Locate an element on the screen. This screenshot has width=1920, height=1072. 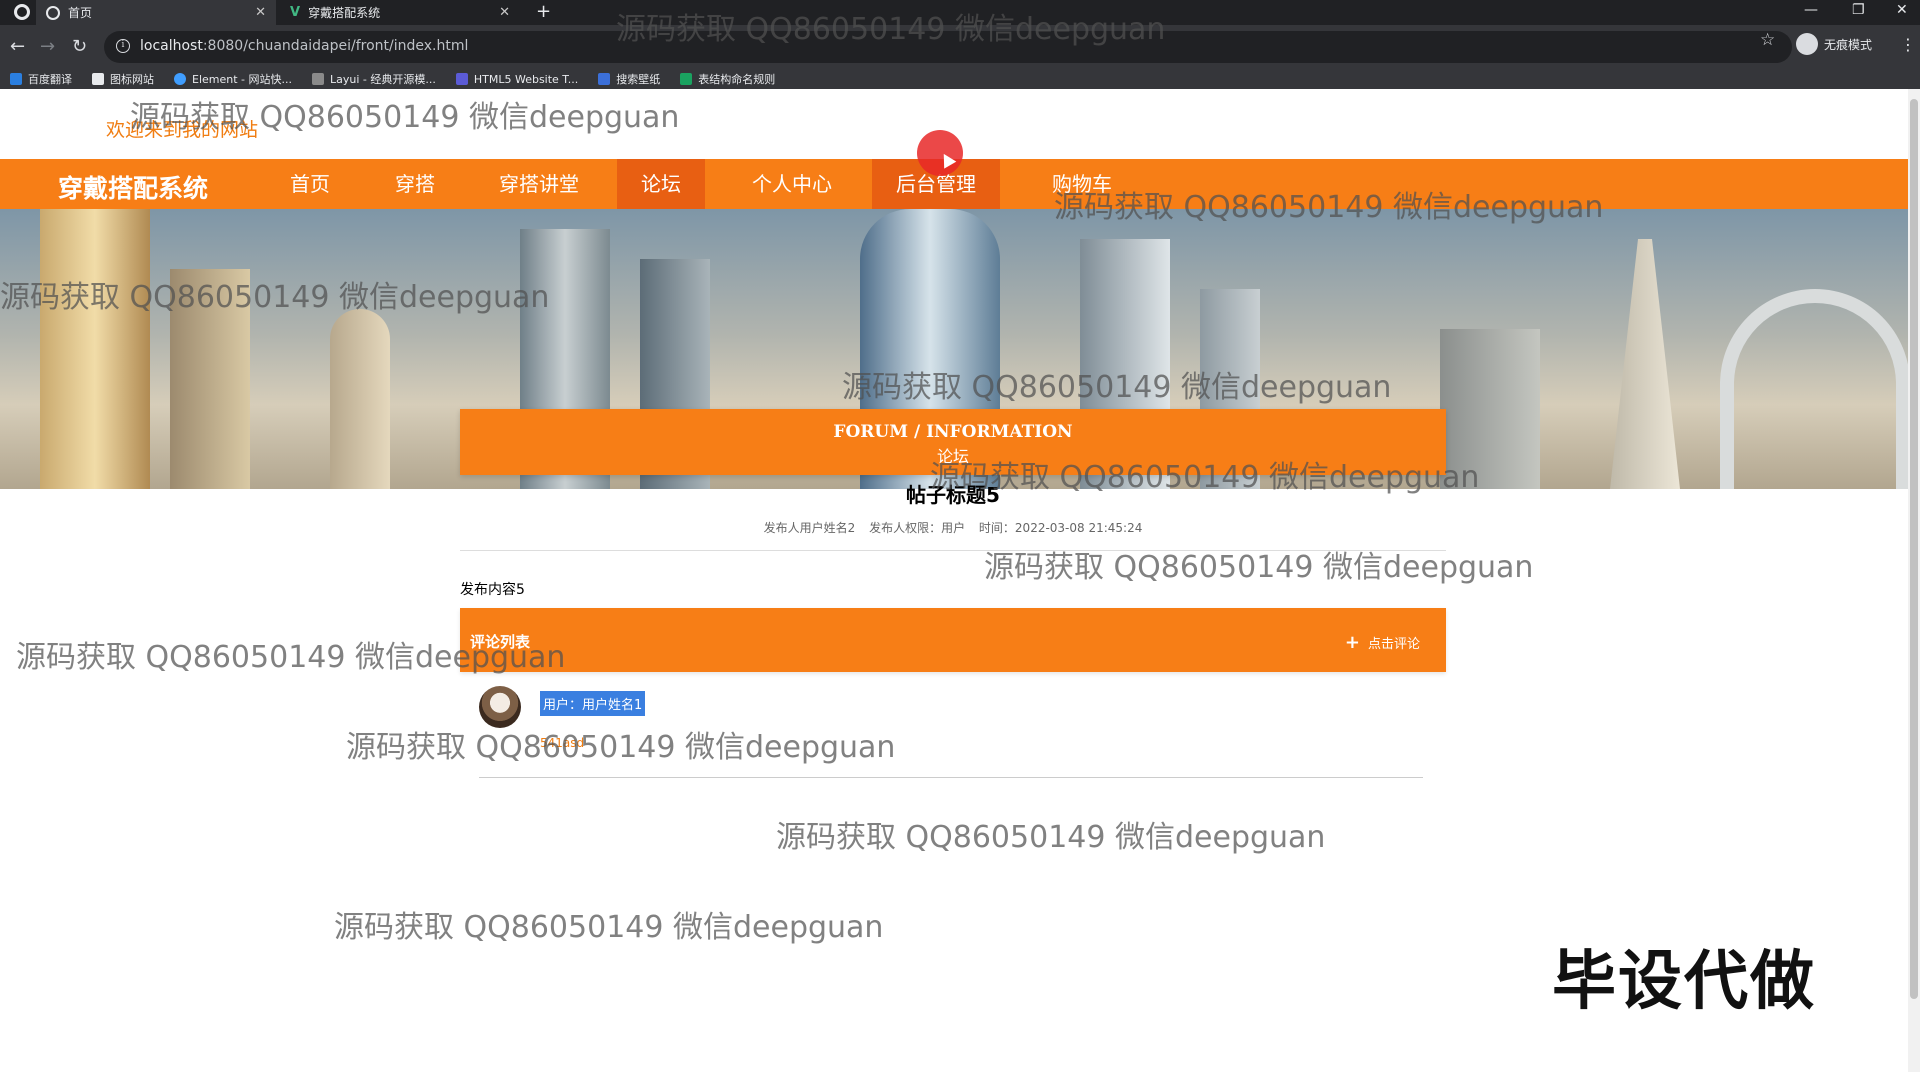
bookmark-label: 百度翻译 is located at coordinates (50, 79).